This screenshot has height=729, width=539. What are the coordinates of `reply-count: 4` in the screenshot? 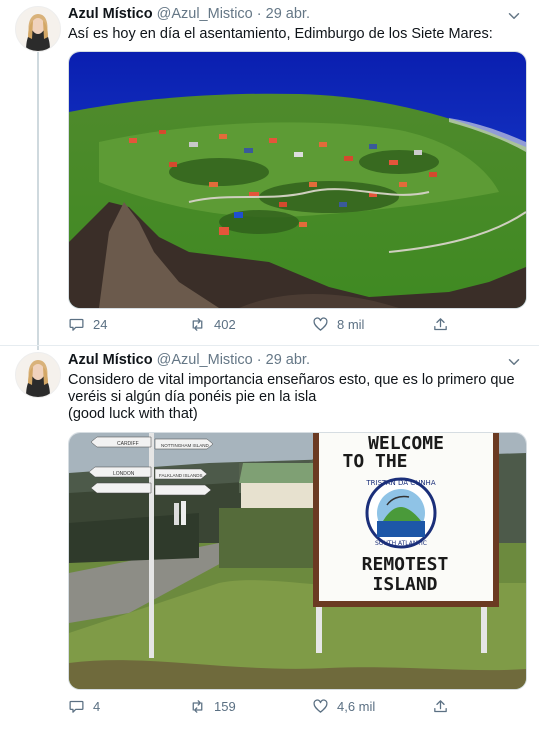 It's located at (97, 706).